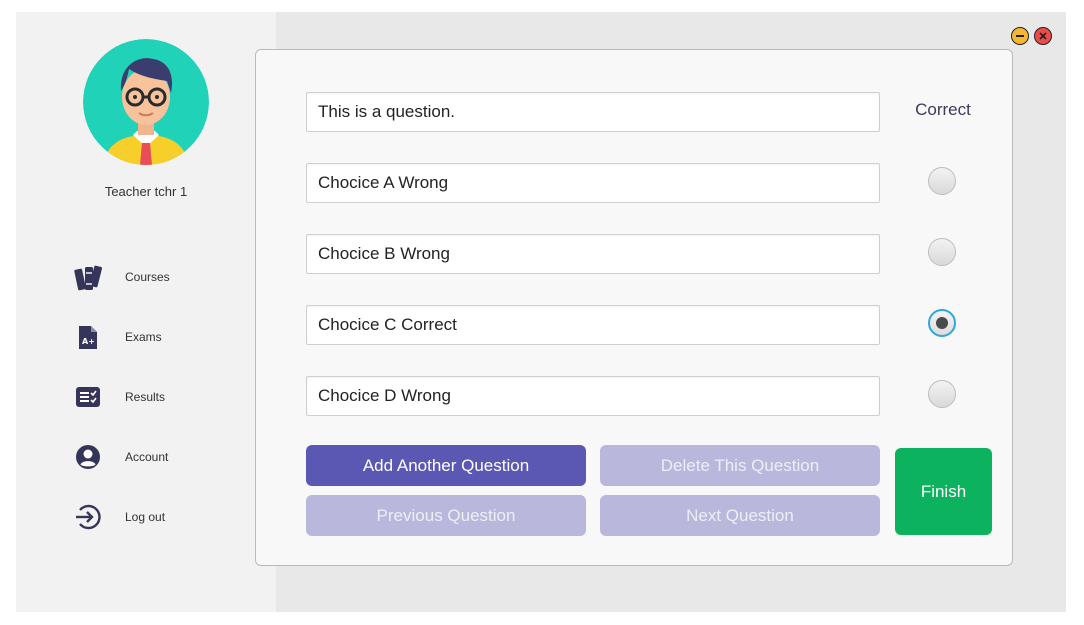 Image resolution: width=1084 pixels, height=625 pixels. I want to click on sidebar-item-logout: Log out, so click(162, 517).